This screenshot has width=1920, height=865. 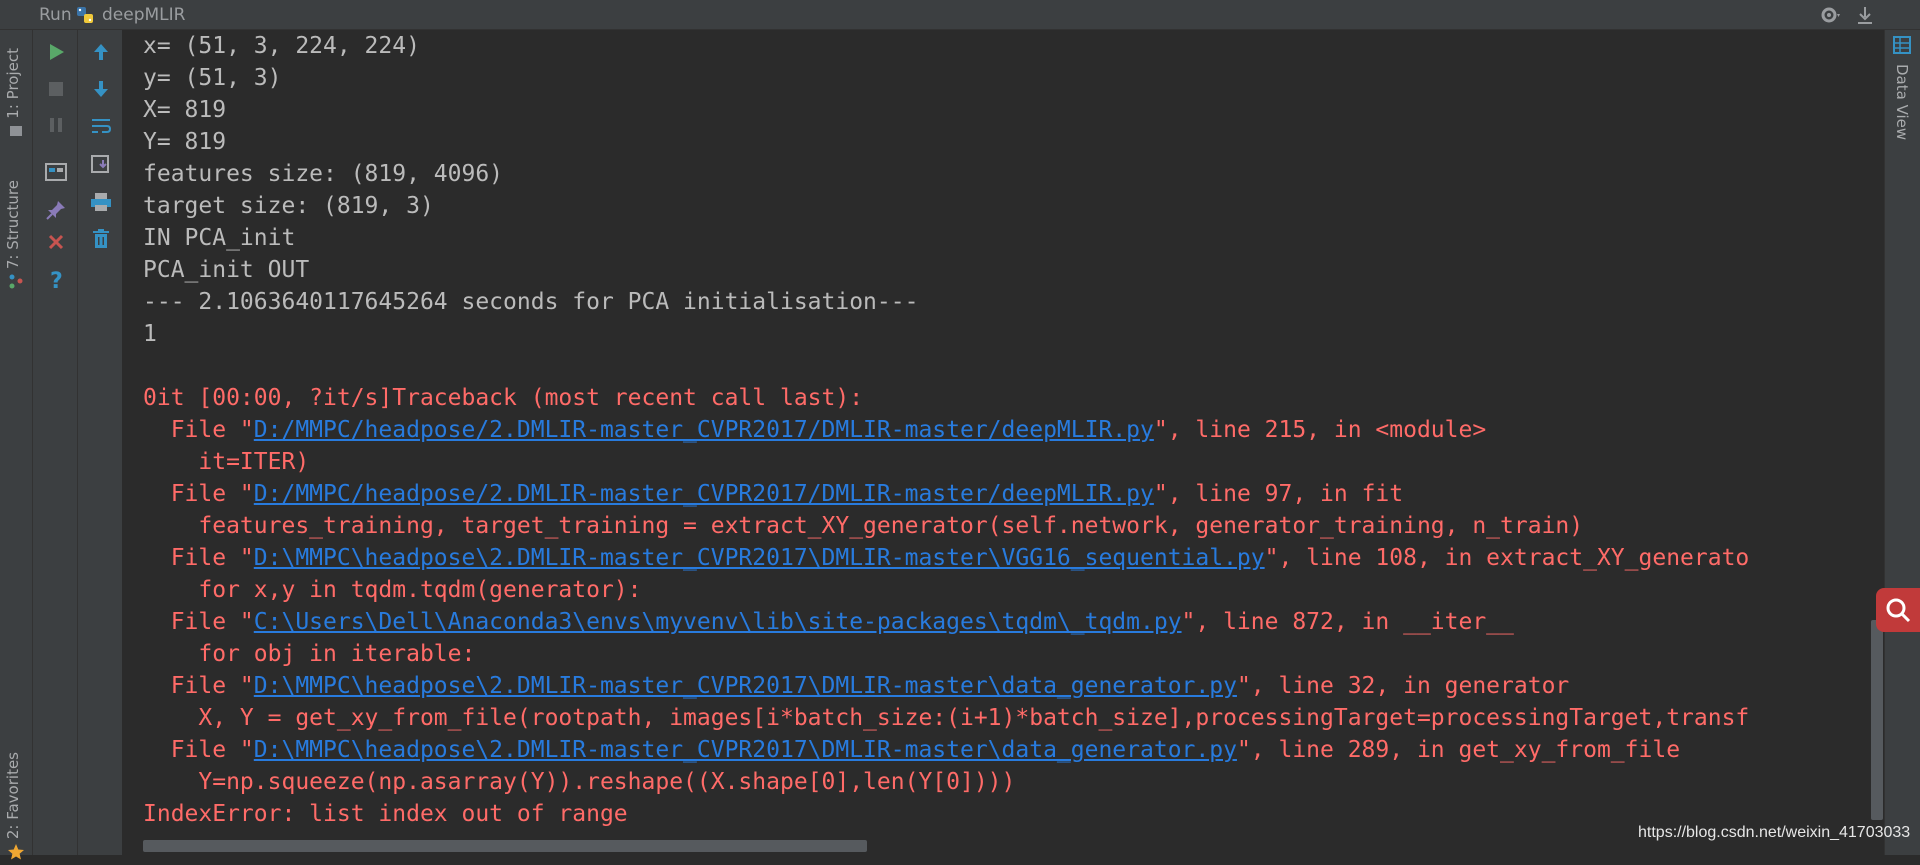 What do you see at coordinates (1458, 750) in the screenshot?
I see `traceback-location: ", line 289, in get_xy_from_file` at bounding box center [1458, 750].